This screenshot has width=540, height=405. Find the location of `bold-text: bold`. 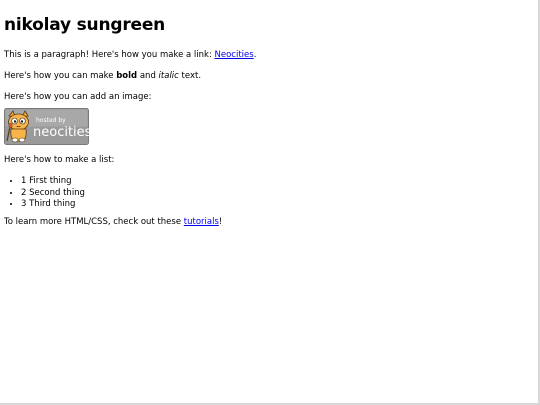

bold-text: bold is located at coordinates (127, 76).